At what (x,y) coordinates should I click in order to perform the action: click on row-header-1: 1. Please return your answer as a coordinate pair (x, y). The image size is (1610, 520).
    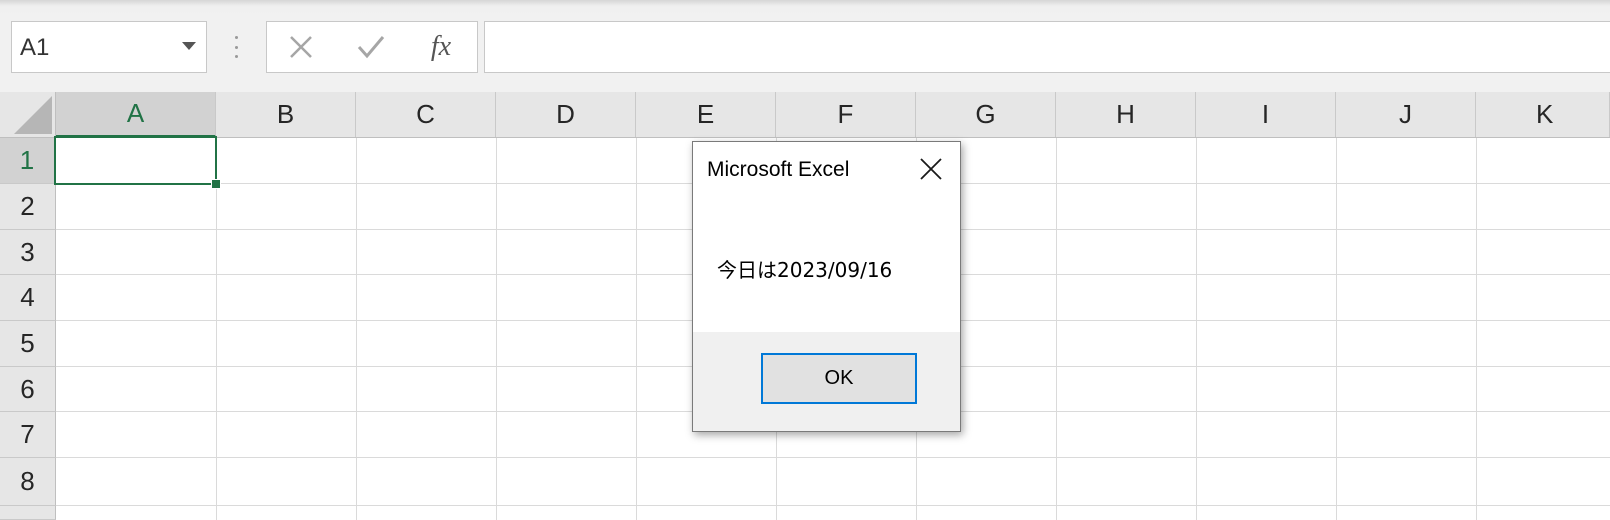
    Looking at the image, I should click on (28, 161).